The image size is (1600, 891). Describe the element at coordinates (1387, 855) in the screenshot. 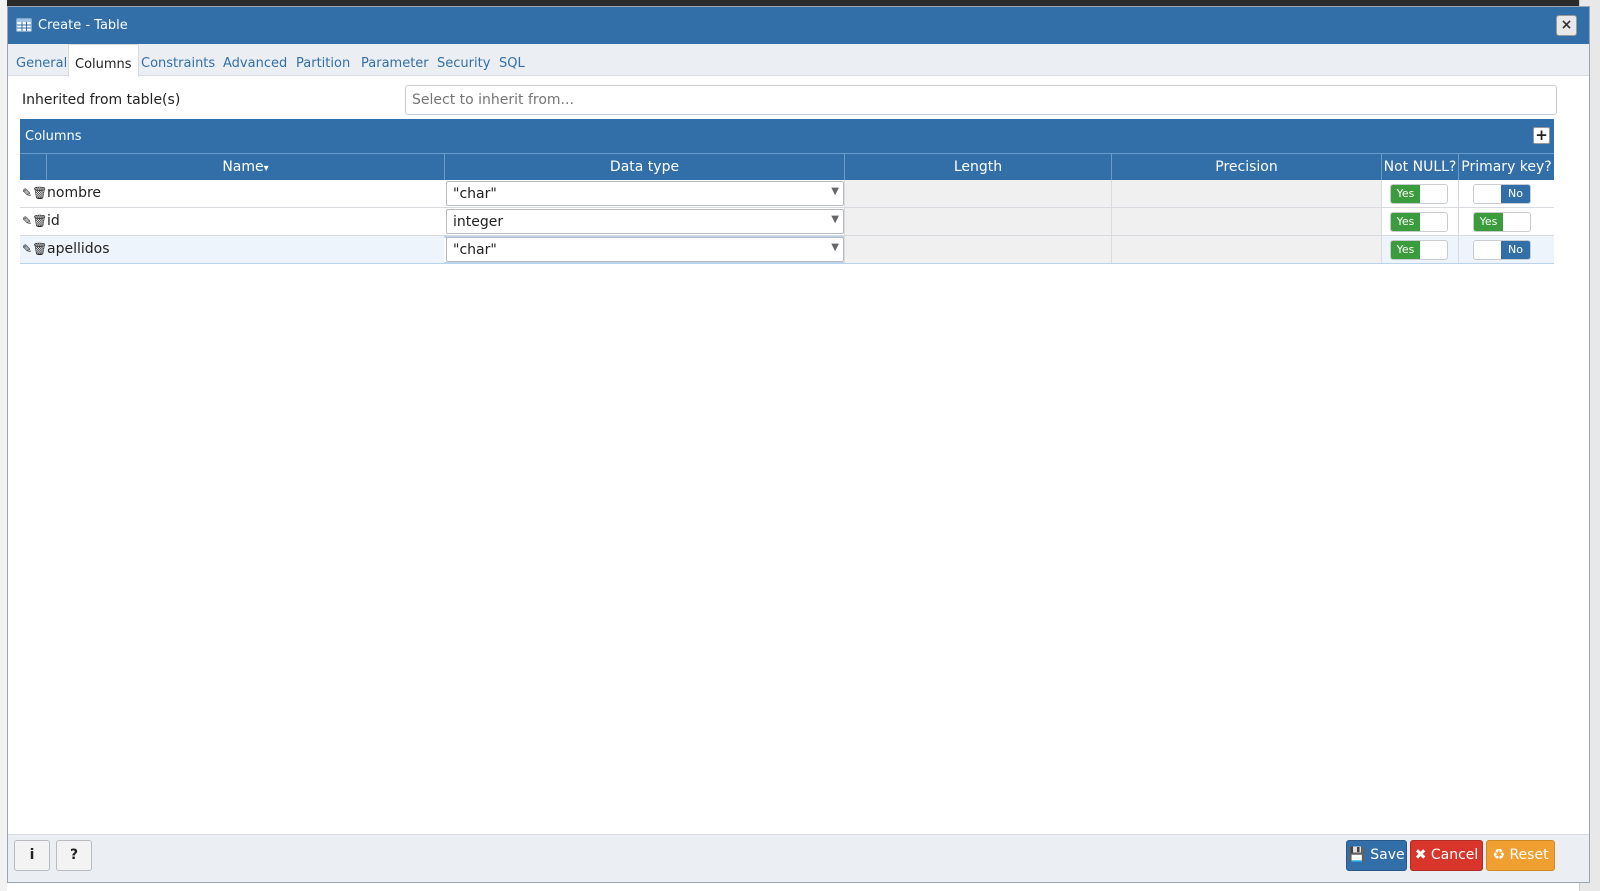

I see `save-label: Save` at that location.